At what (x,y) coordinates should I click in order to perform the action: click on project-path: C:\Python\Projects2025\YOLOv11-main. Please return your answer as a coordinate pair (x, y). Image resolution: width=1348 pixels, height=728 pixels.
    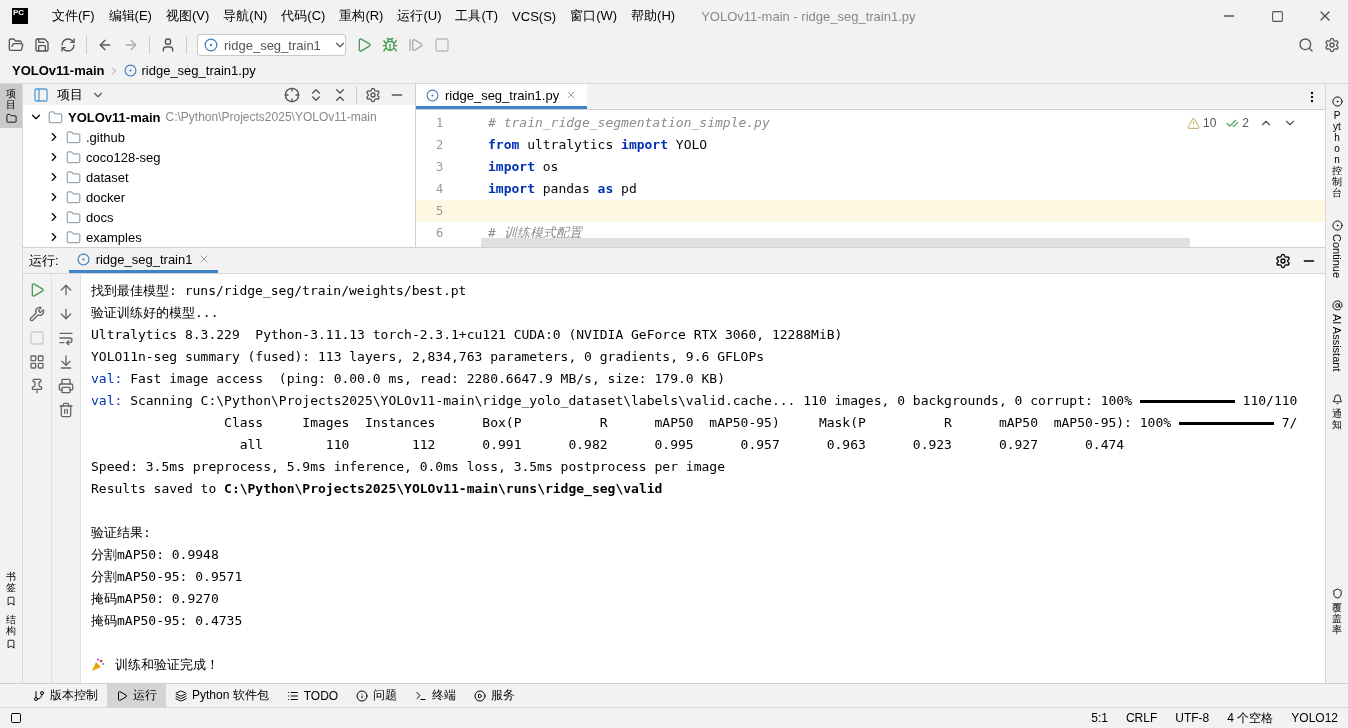
    Looking at the image, I should click on (271, 117).